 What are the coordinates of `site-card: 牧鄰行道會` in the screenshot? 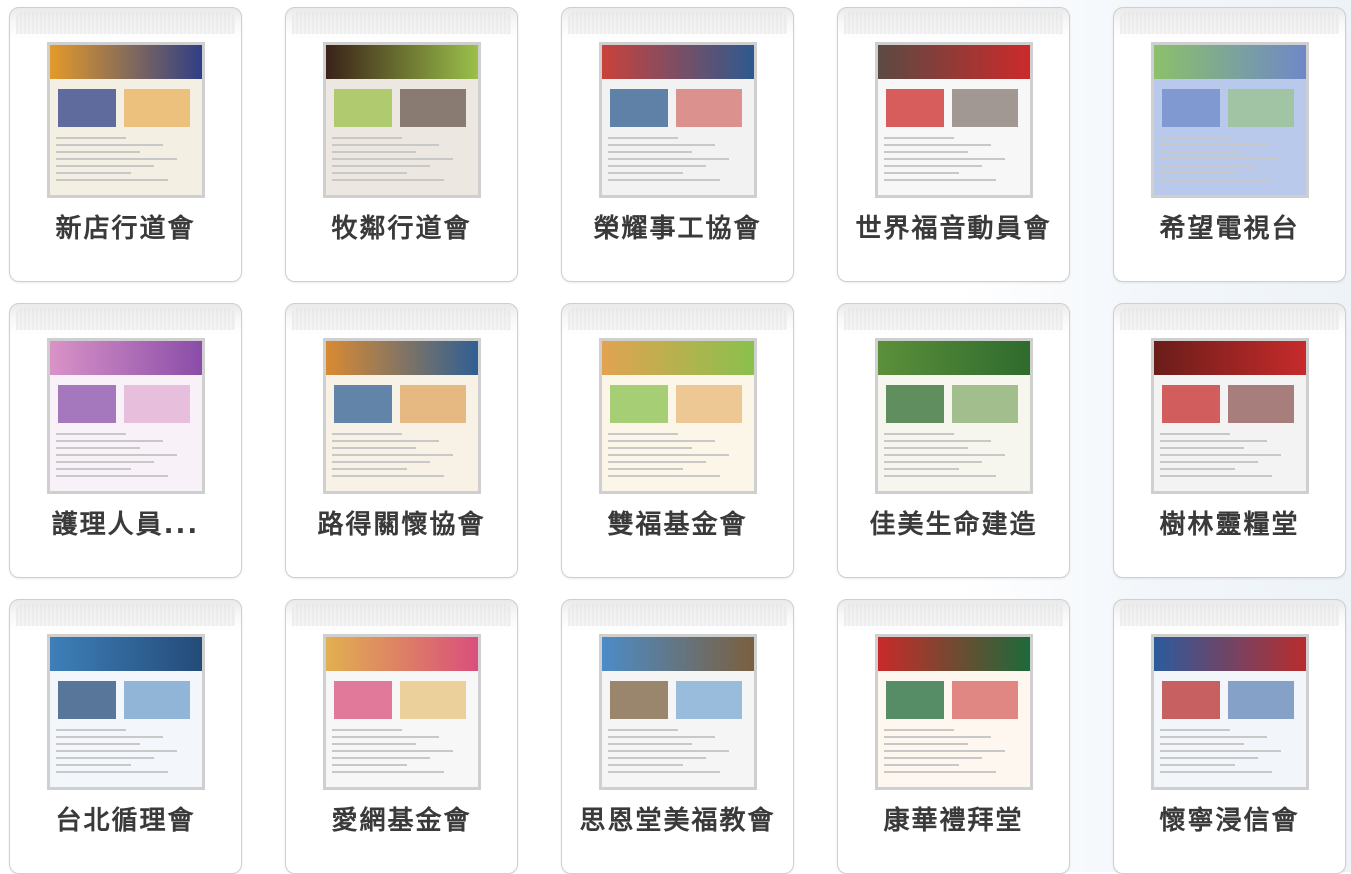 It's located at (401, 144).